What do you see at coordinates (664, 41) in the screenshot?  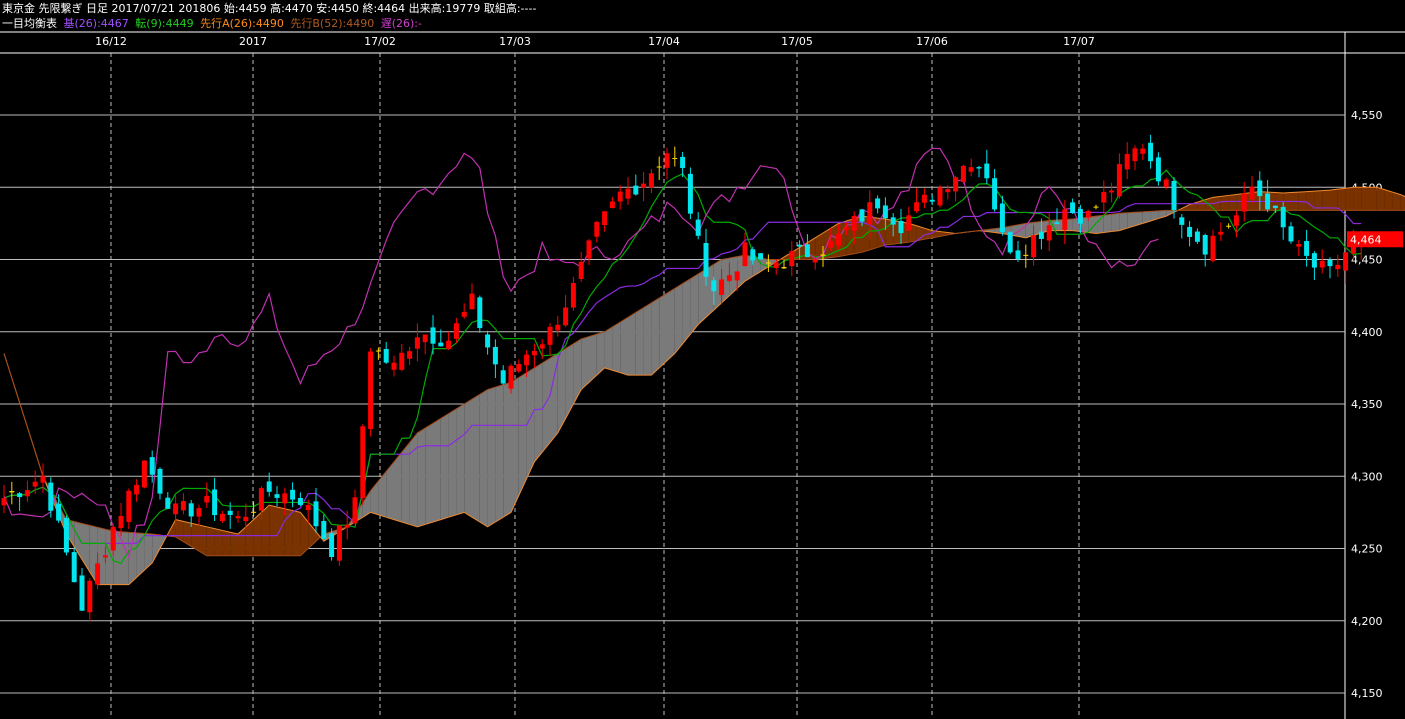 I see `x-tick-label: 17/04` at bounding box center [664, 41].